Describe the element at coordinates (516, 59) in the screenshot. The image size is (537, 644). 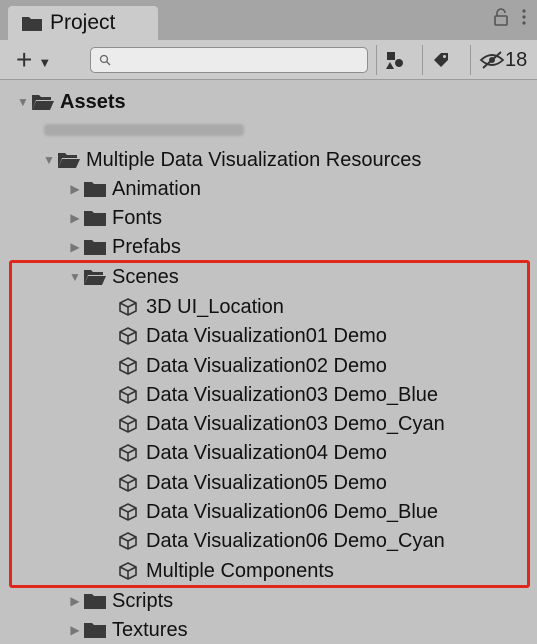
I see `hidden-count: 18` at that location.